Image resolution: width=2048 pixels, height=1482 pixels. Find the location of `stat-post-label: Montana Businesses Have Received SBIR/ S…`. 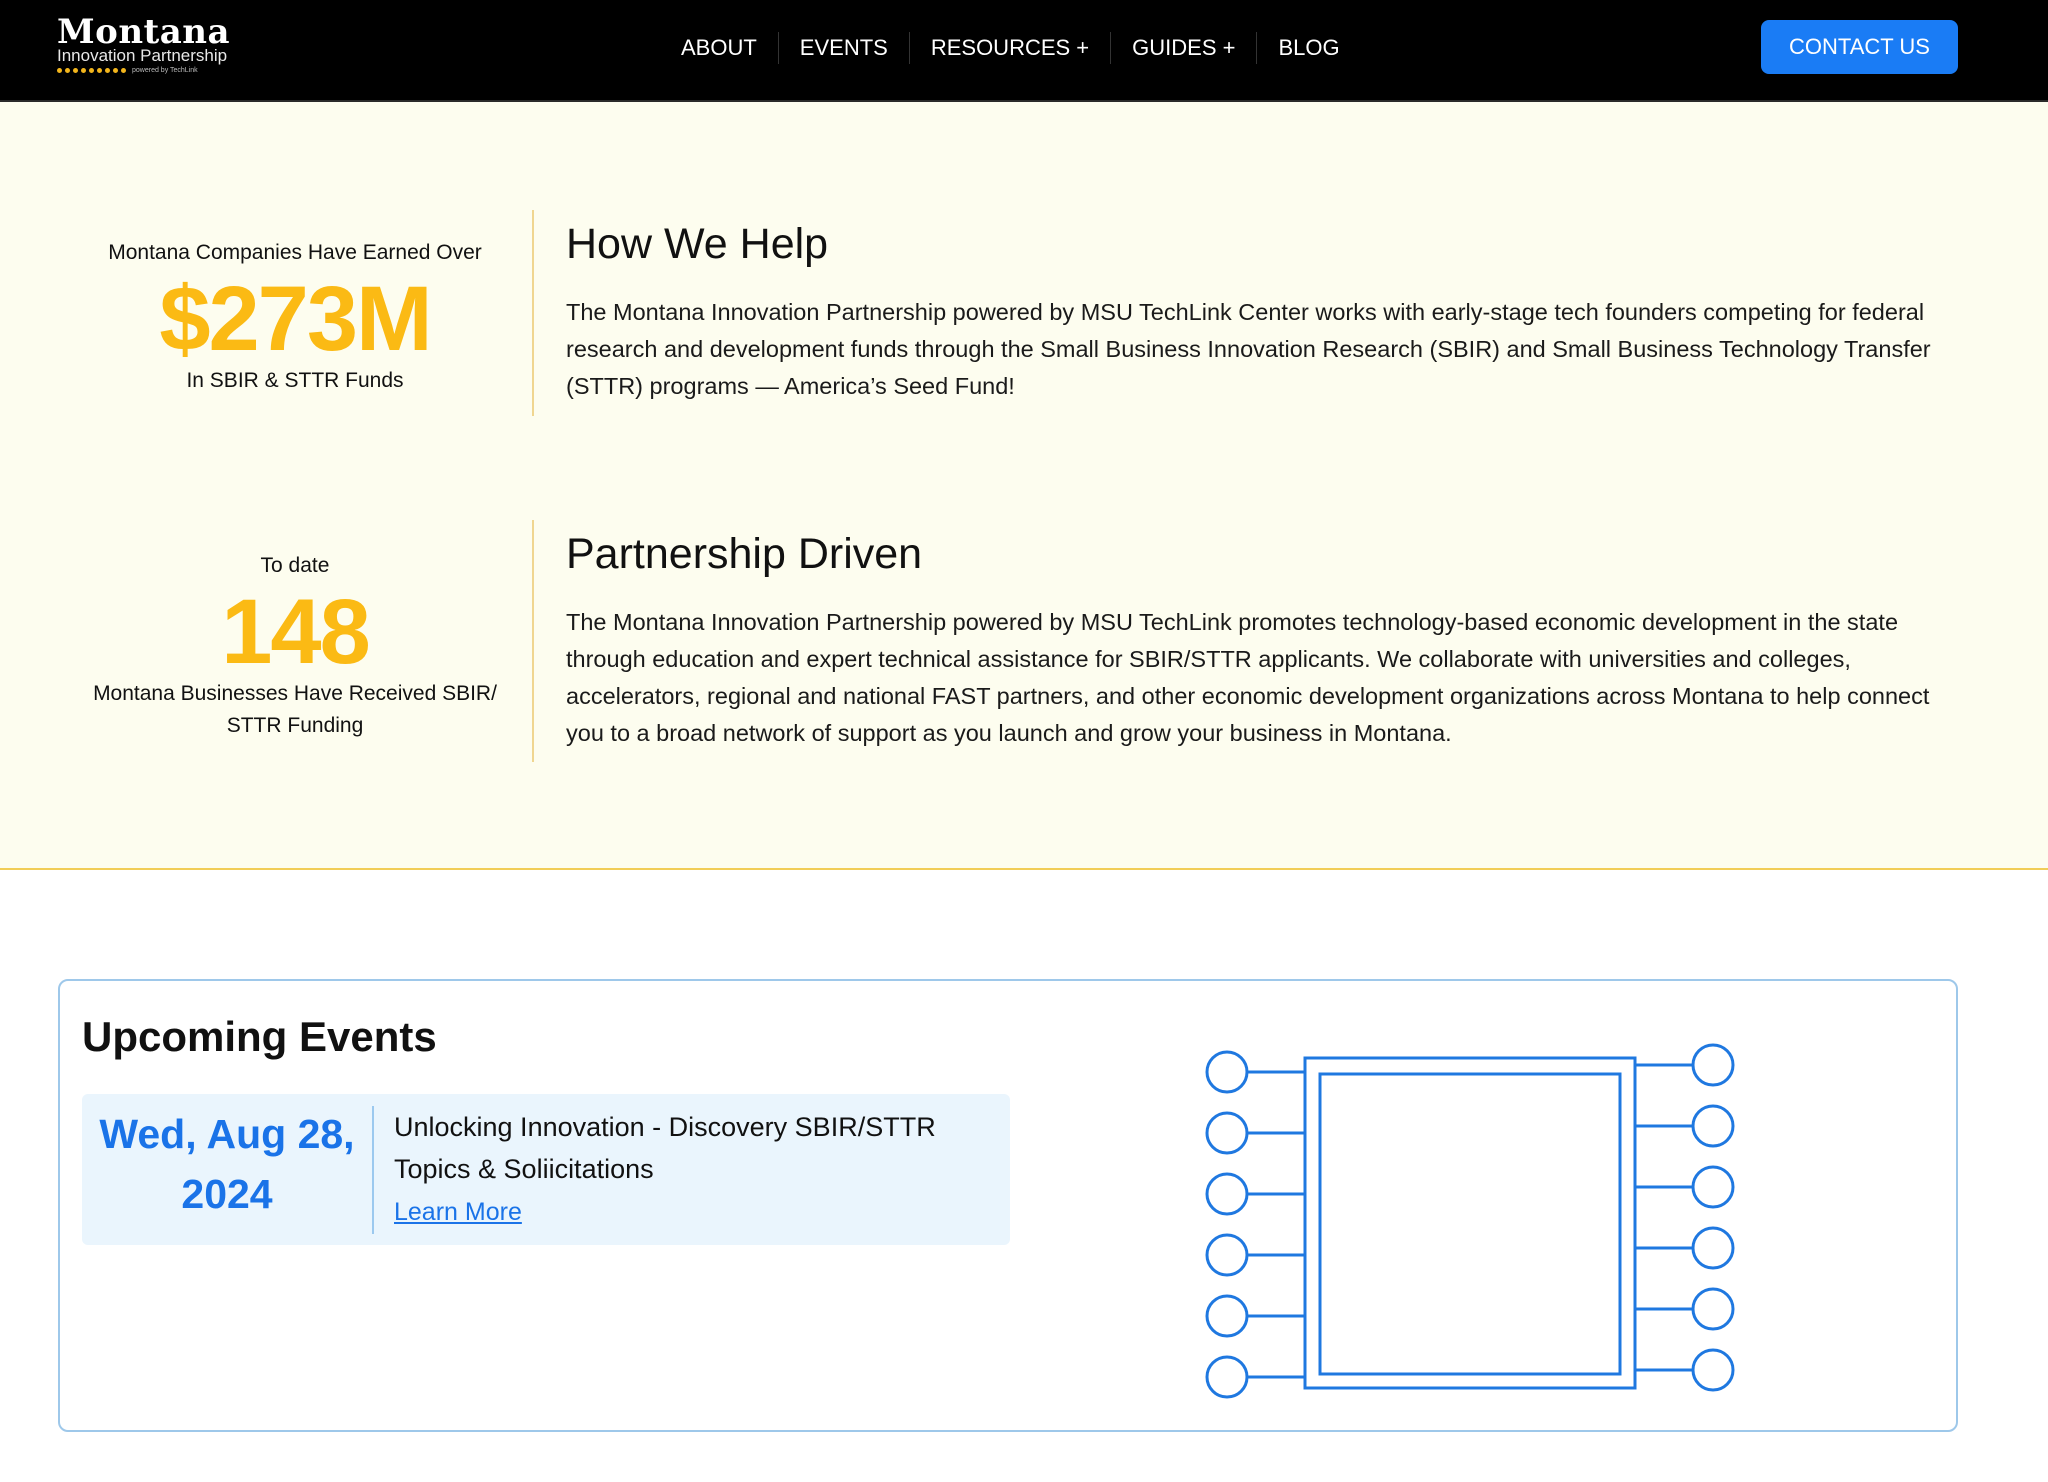

stat-post-label: Montana Businesses Have Received SBIR/ S… is located at coordinates (295, 709).